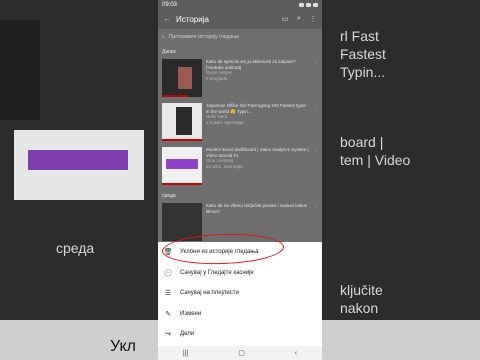  I want to click on edit-item: ✎ Измени, so click(240, 314).